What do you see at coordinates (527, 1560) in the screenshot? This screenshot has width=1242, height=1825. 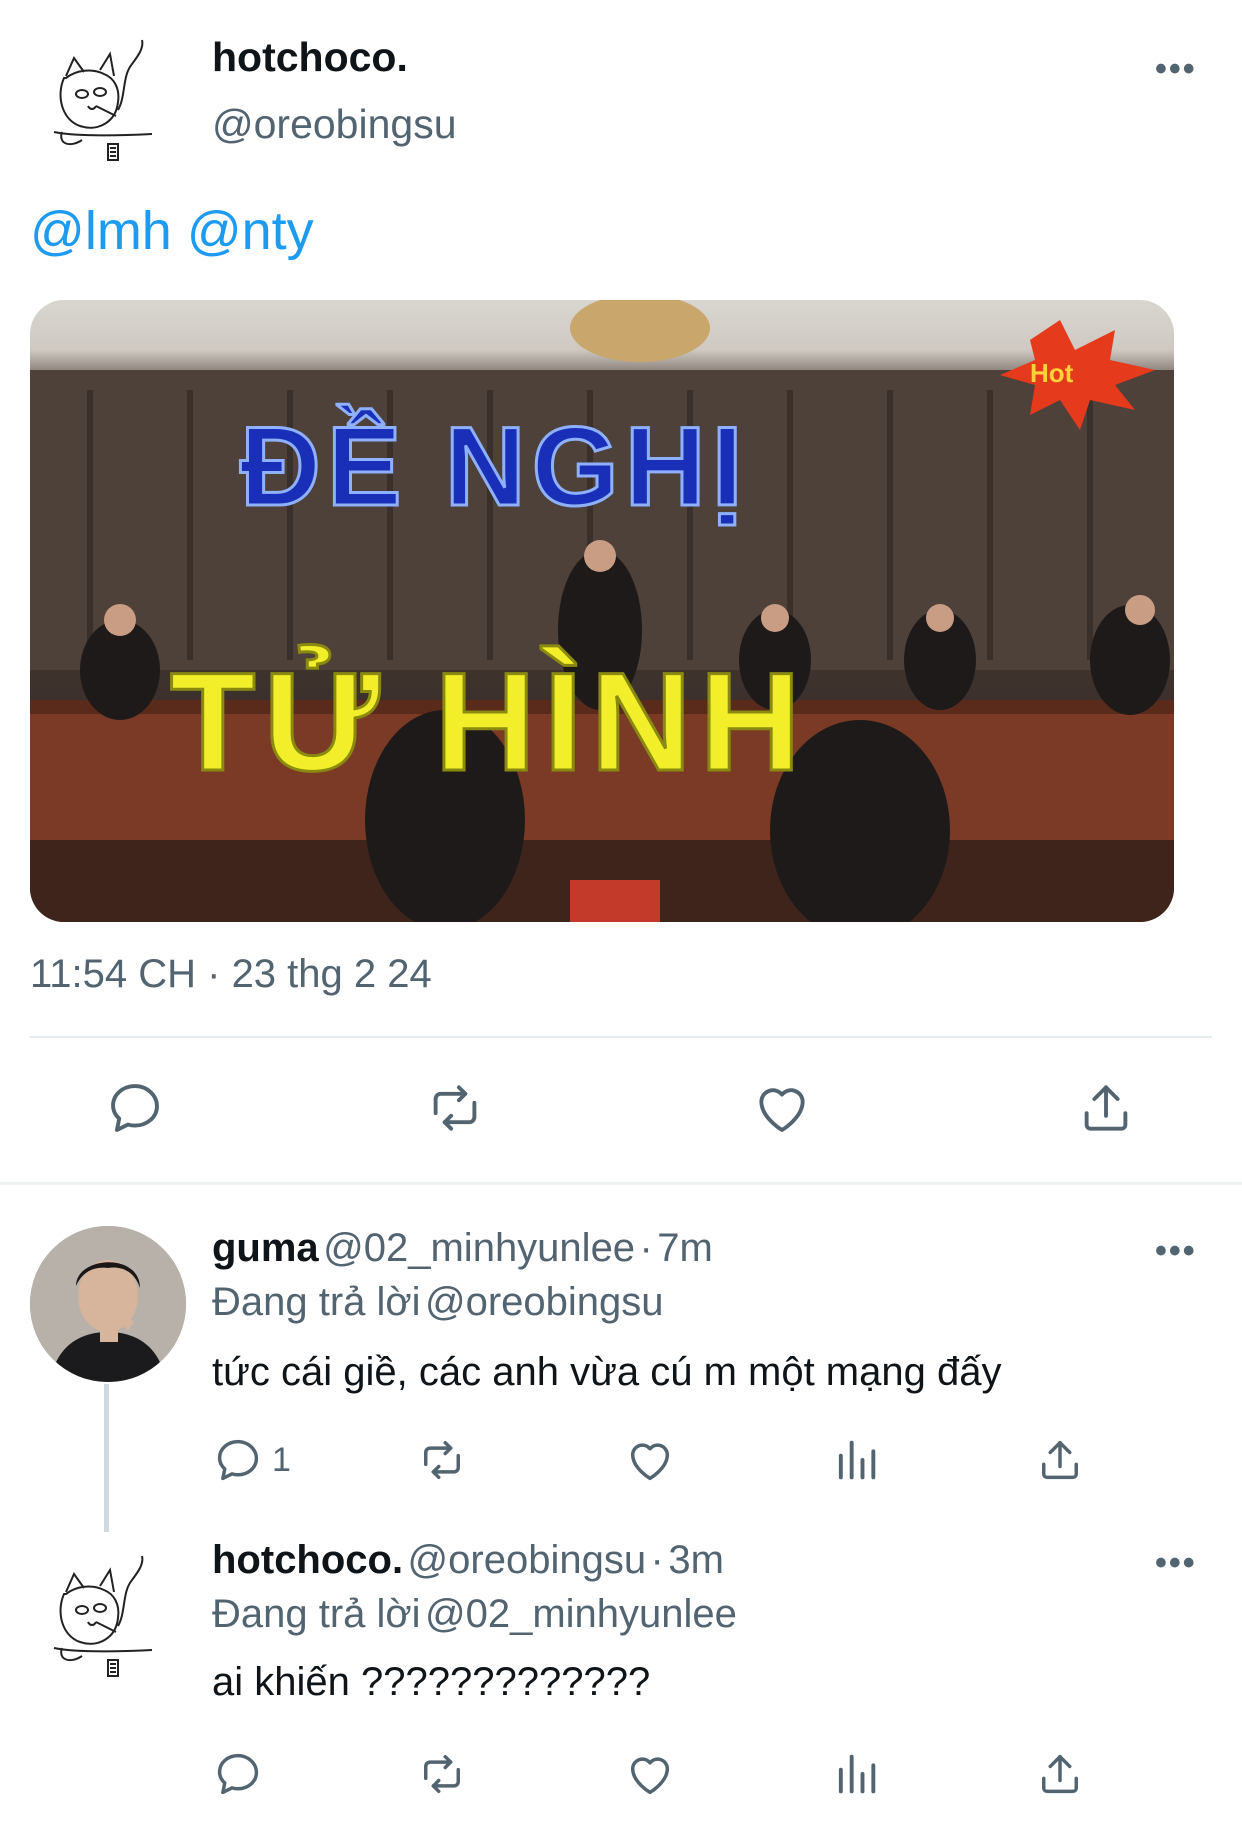 I see `reply-author-handle: @oreobingsu` at bounding box center [527, 1560].